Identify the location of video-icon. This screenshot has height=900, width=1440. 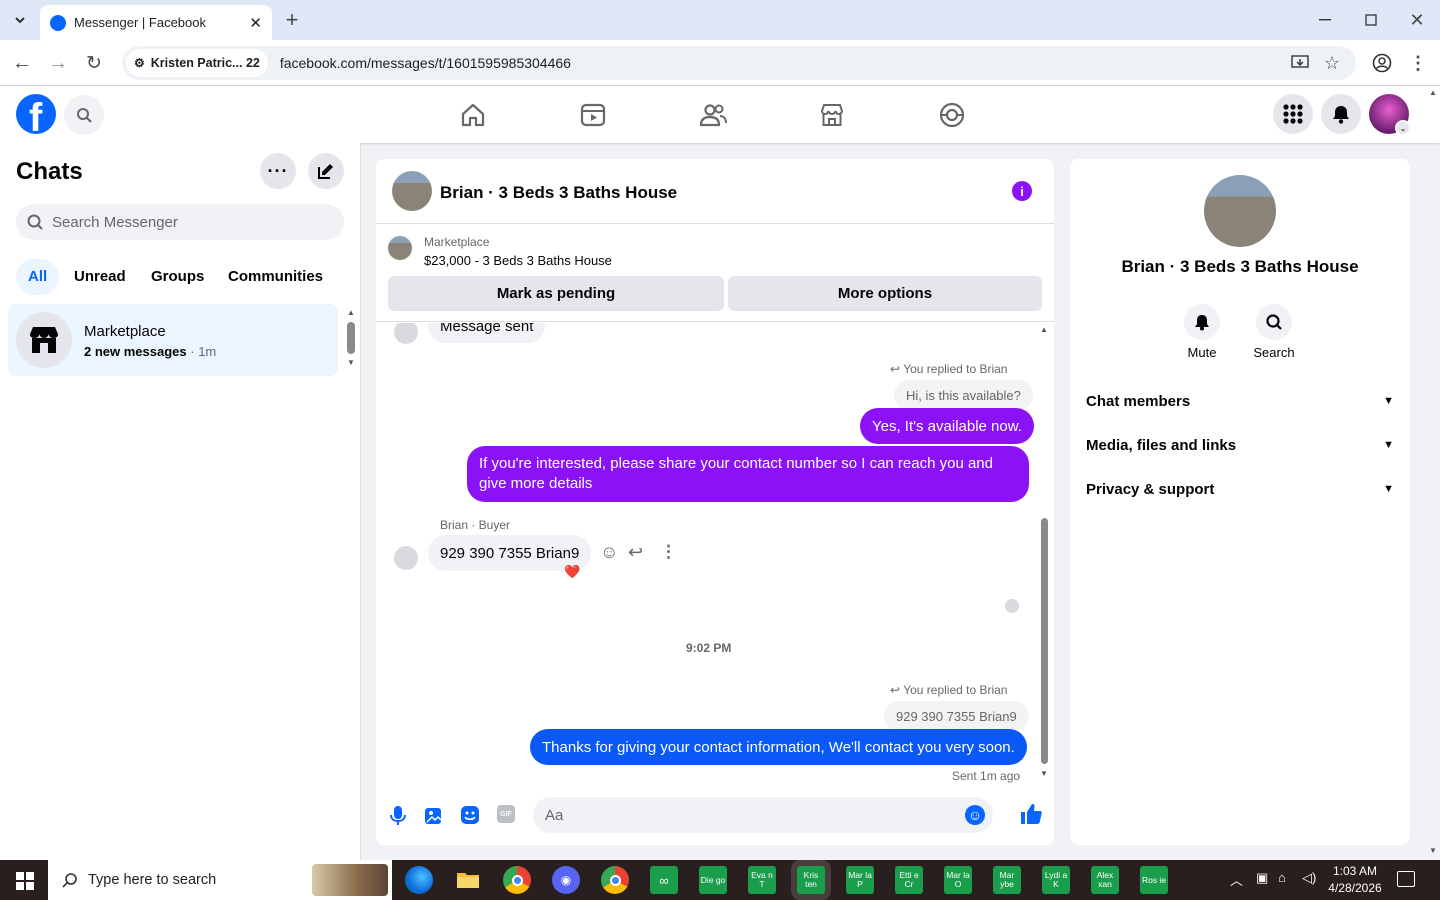
(593, 115).